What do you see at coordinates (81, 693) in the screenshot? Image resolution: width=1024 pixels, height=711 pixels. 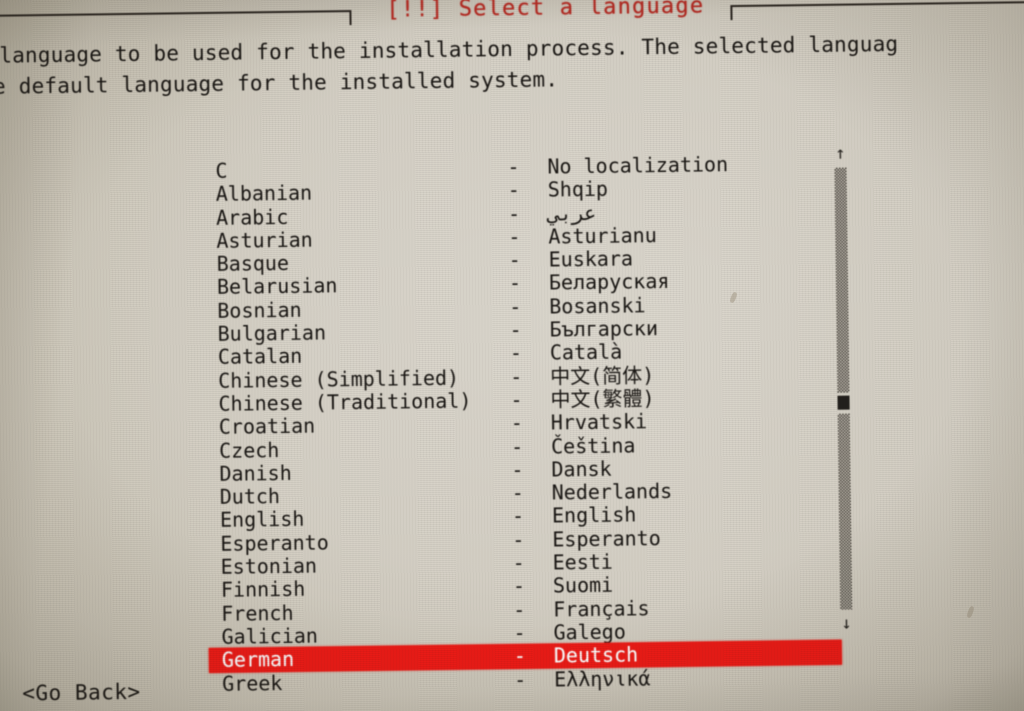 I see `go-back-button: <Go Back>` at bounding box center [81, 693].